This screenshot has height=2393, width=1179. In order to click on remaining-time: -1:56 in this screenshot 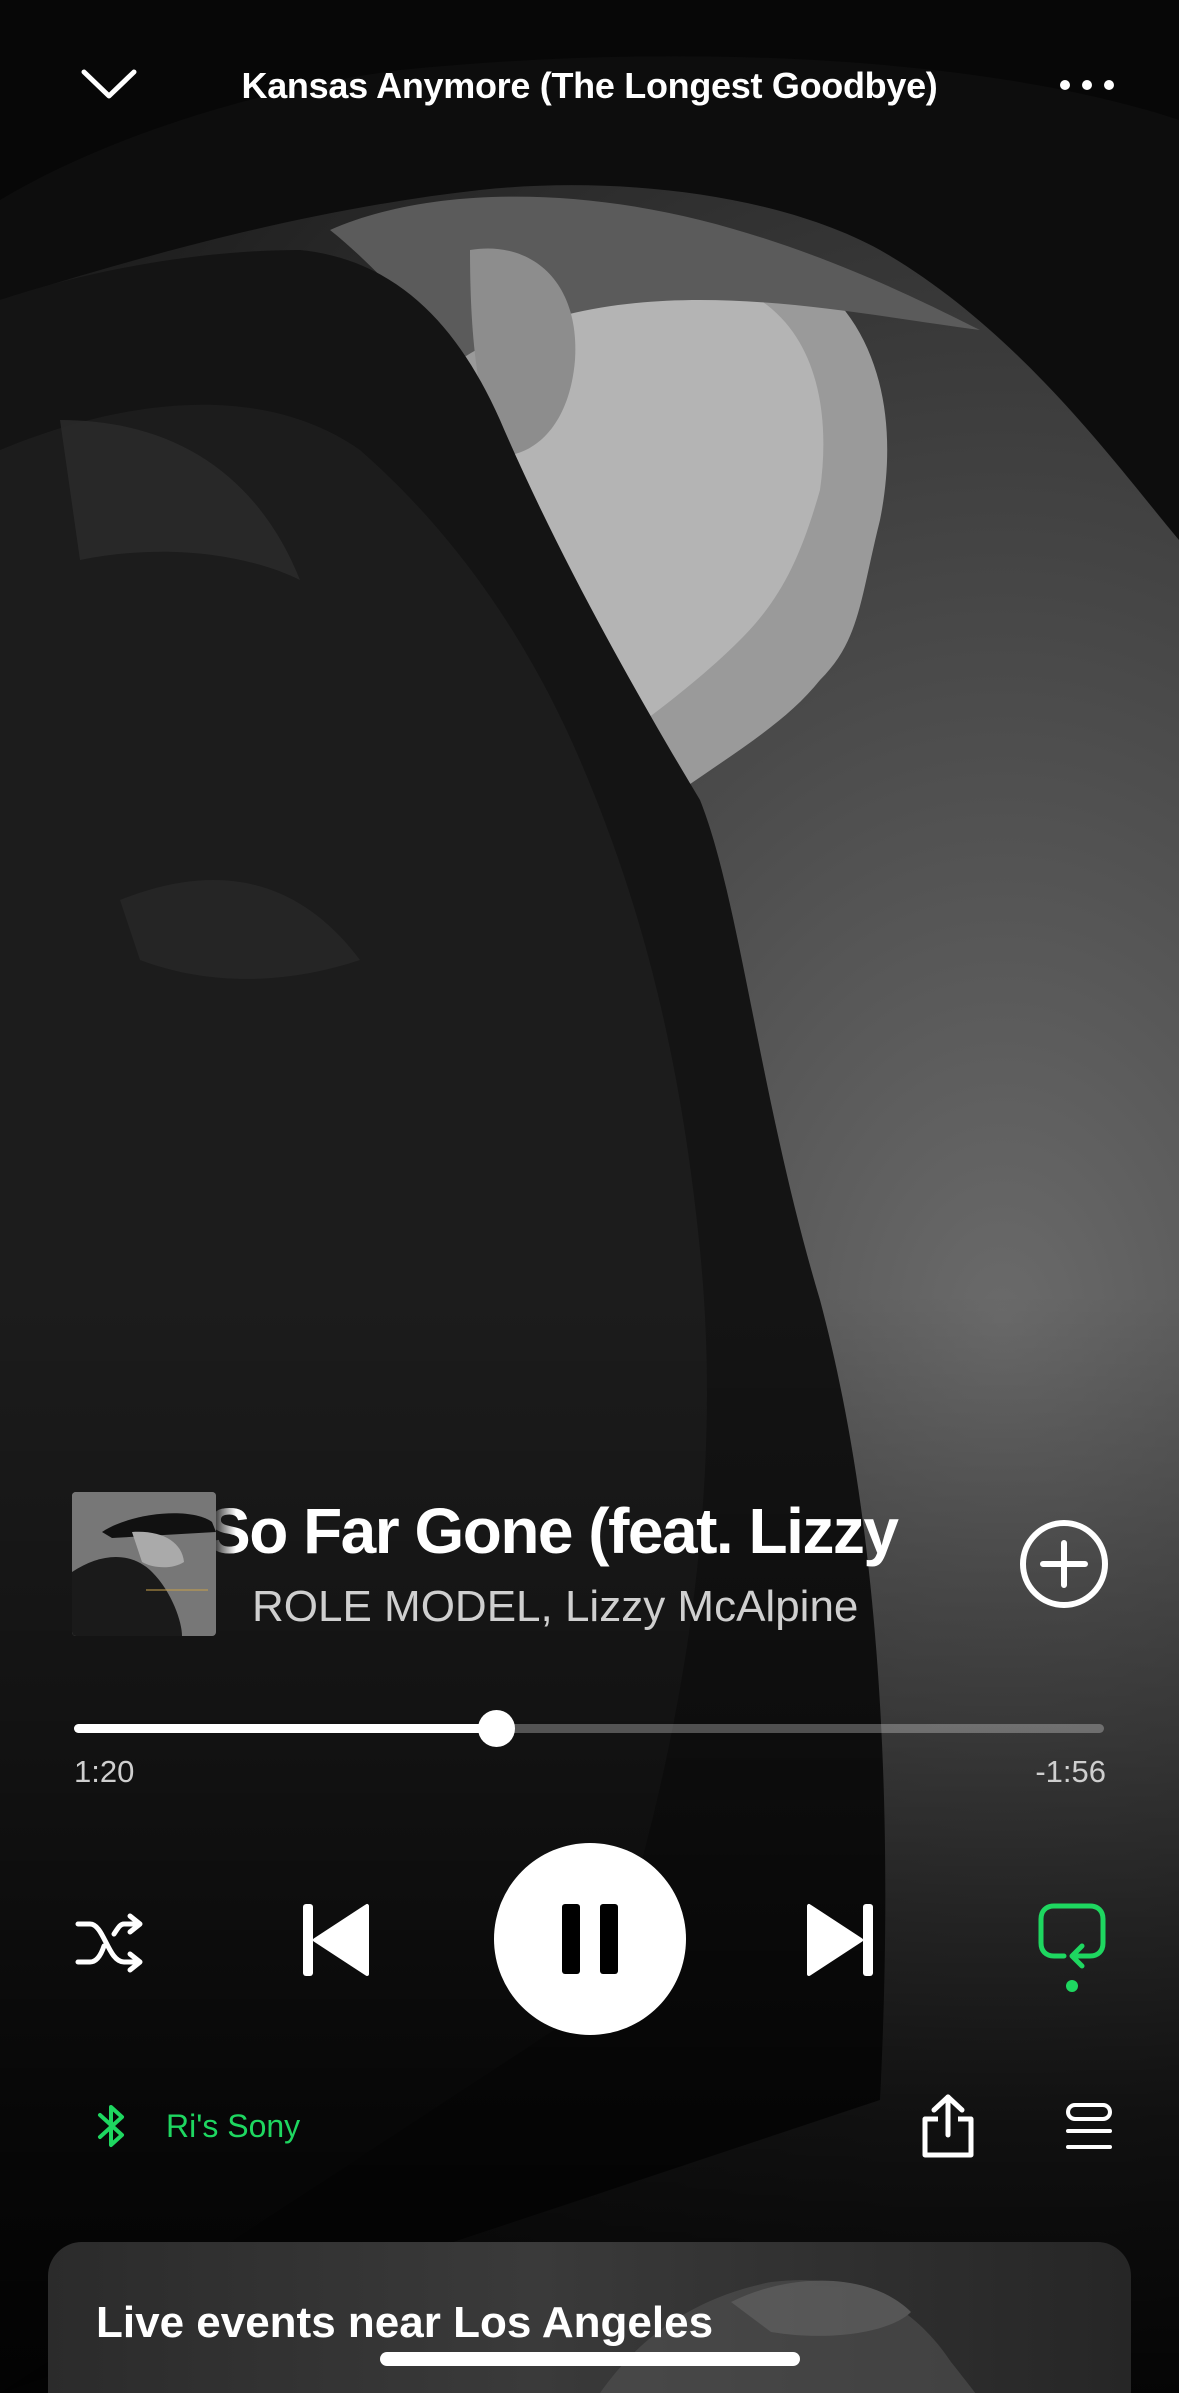, I will do `click(1070, 1771)`.